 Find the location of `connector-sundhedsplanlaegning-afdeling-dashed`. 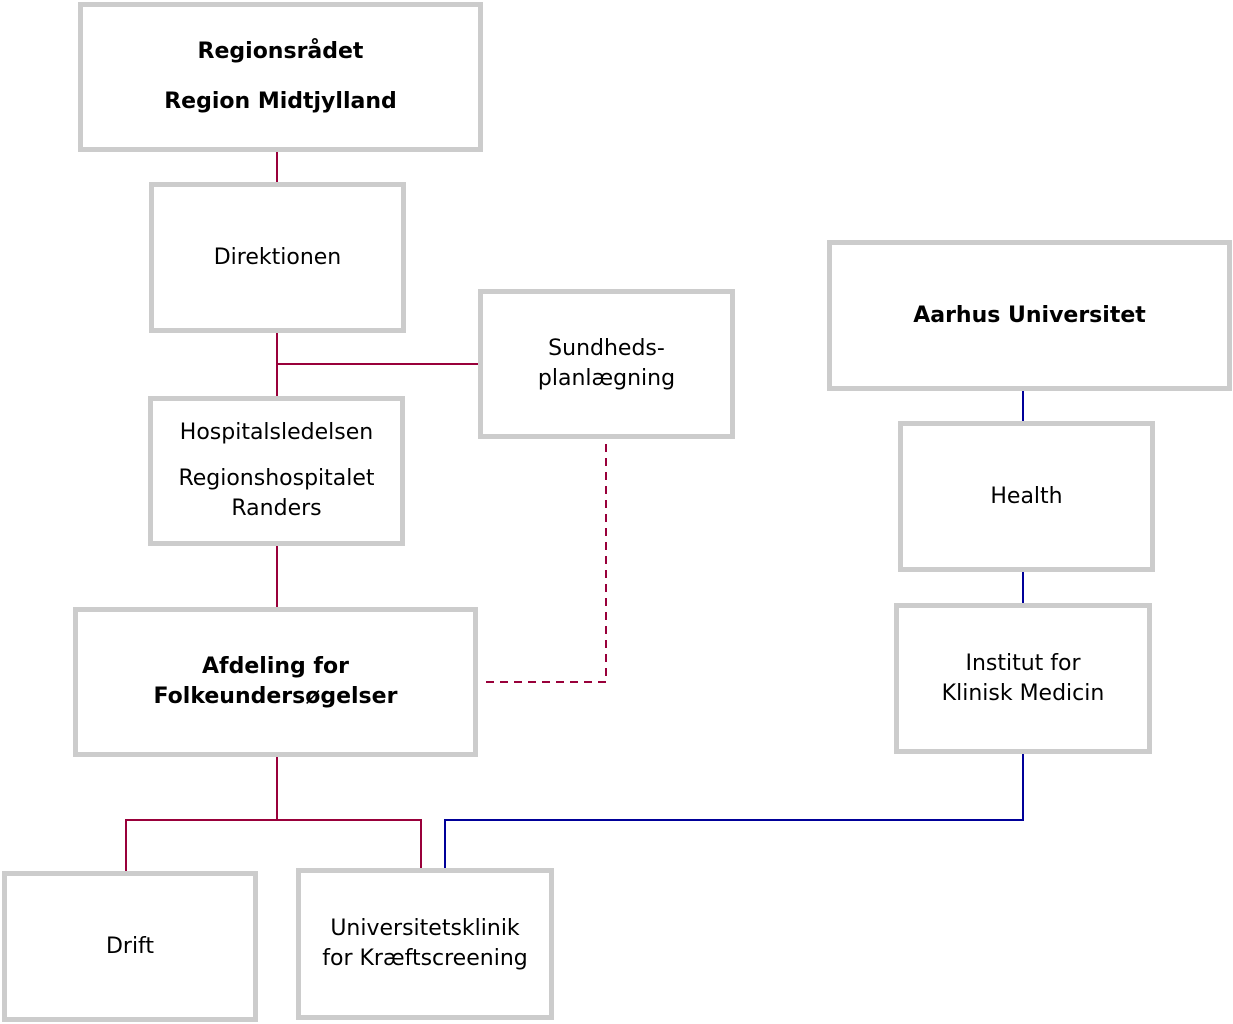

connector-sundhedsplanlaegning-afdeling-dashed is located at coordinates (545, 563).